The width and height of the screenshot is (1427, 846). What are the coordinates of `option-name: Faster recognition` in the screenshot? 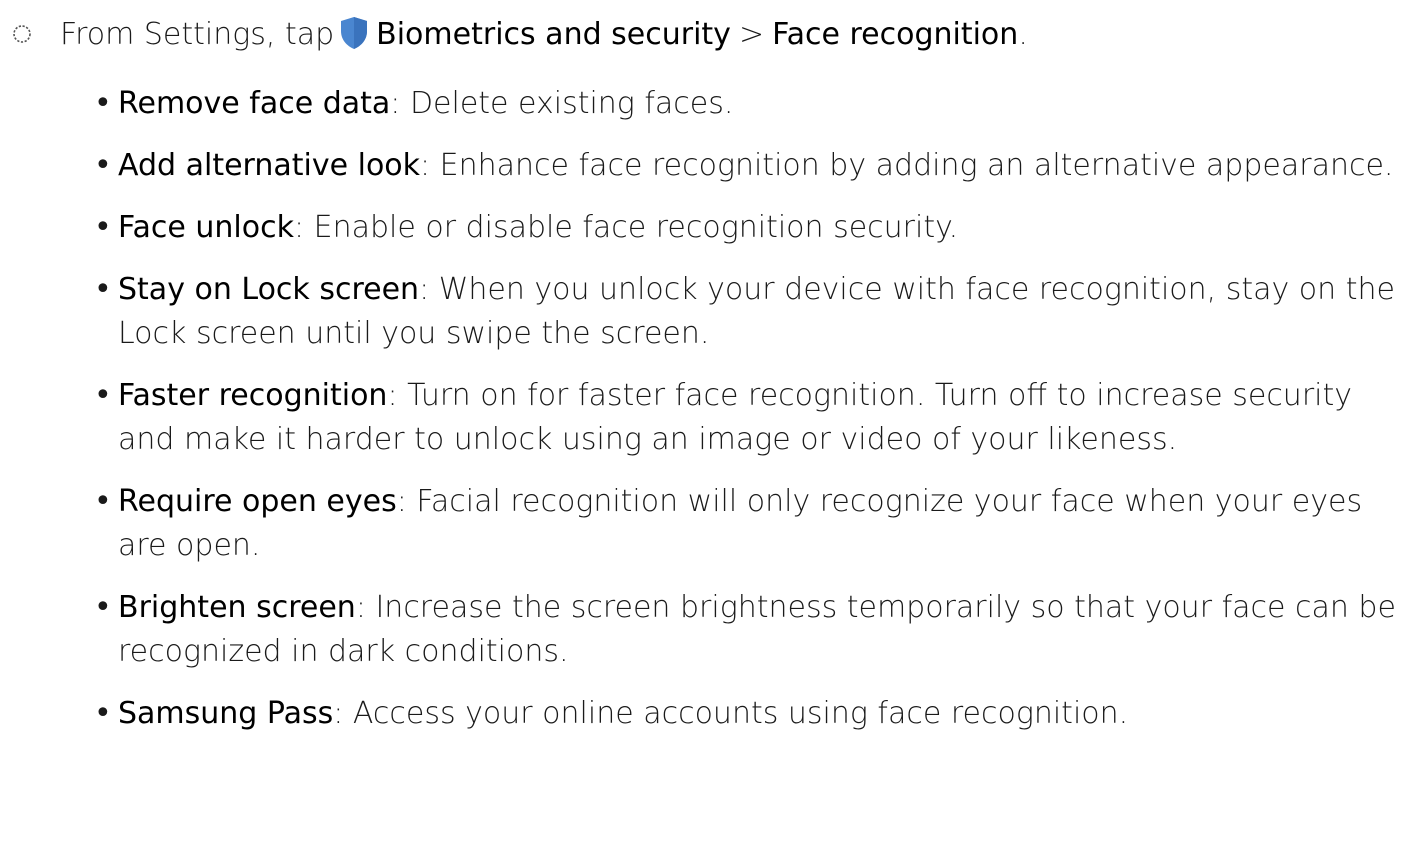 It's located at (253, 395).